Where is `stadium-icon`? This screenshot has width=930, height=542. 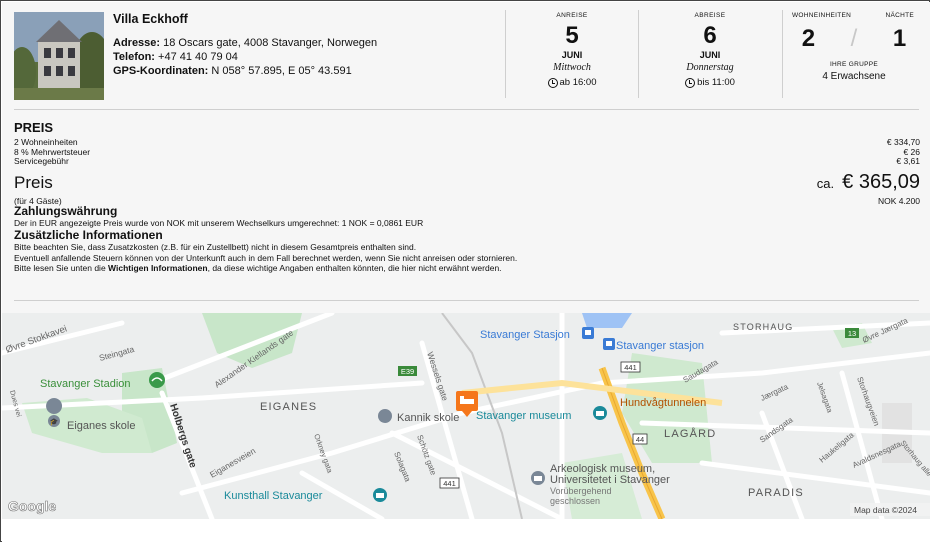
stadium-icon is located at coordinates (157, 380).